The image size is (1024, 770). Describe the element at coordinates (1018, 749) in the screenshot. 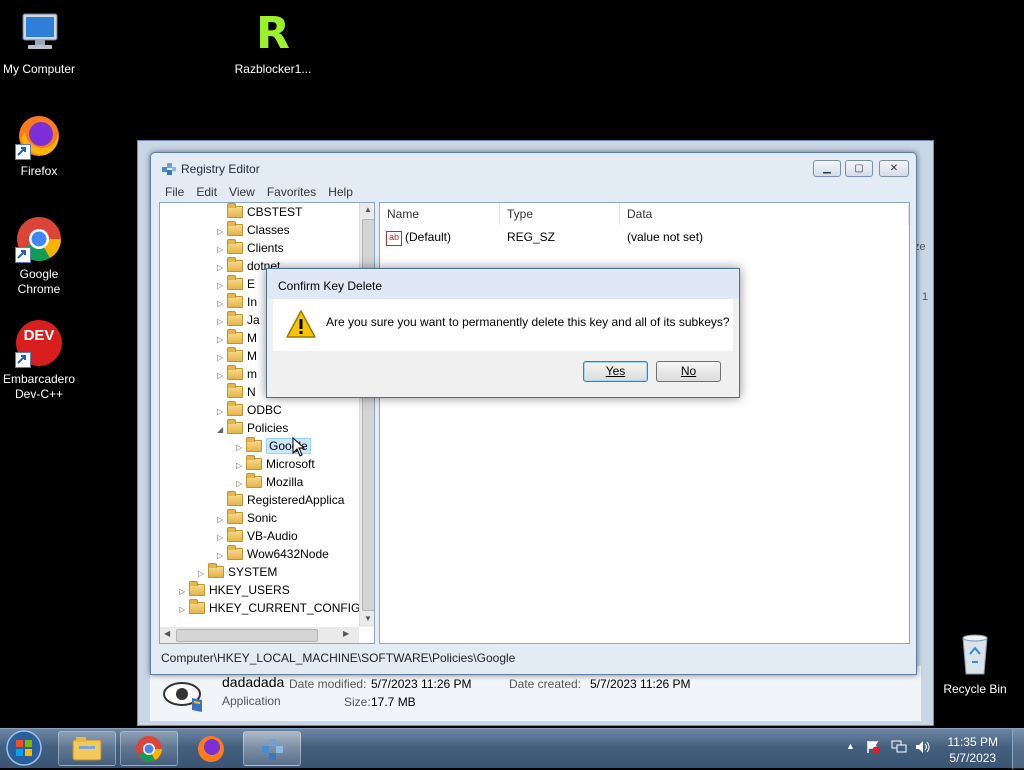

I see `show-desktop-button` at that location.